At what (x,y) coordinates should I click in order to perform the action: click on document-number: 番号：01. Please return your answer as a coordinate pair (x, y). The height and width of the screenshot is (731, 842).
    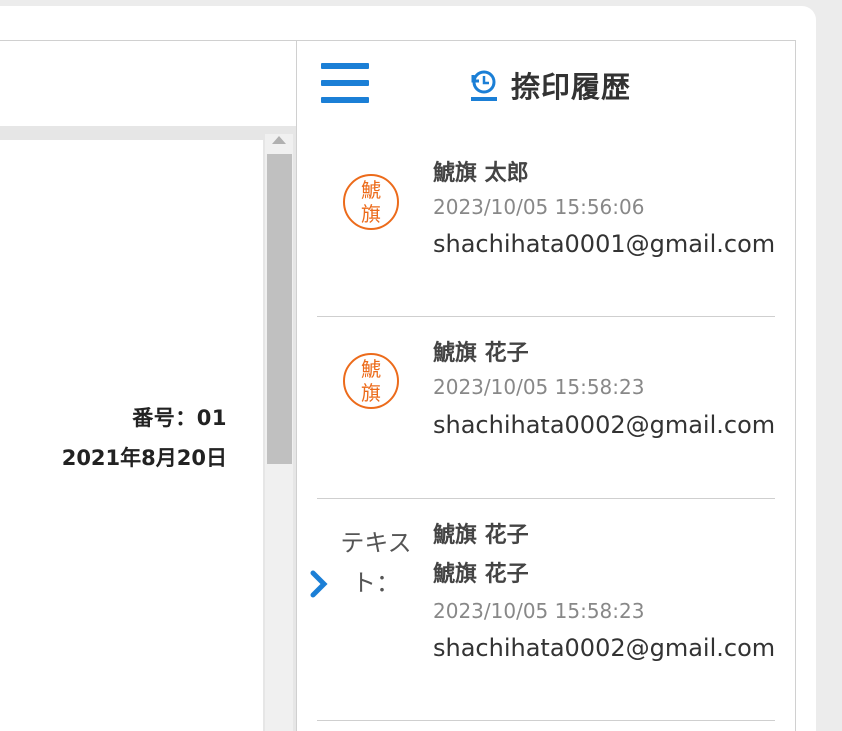
    Looking at the image, I should click on (179, 418).